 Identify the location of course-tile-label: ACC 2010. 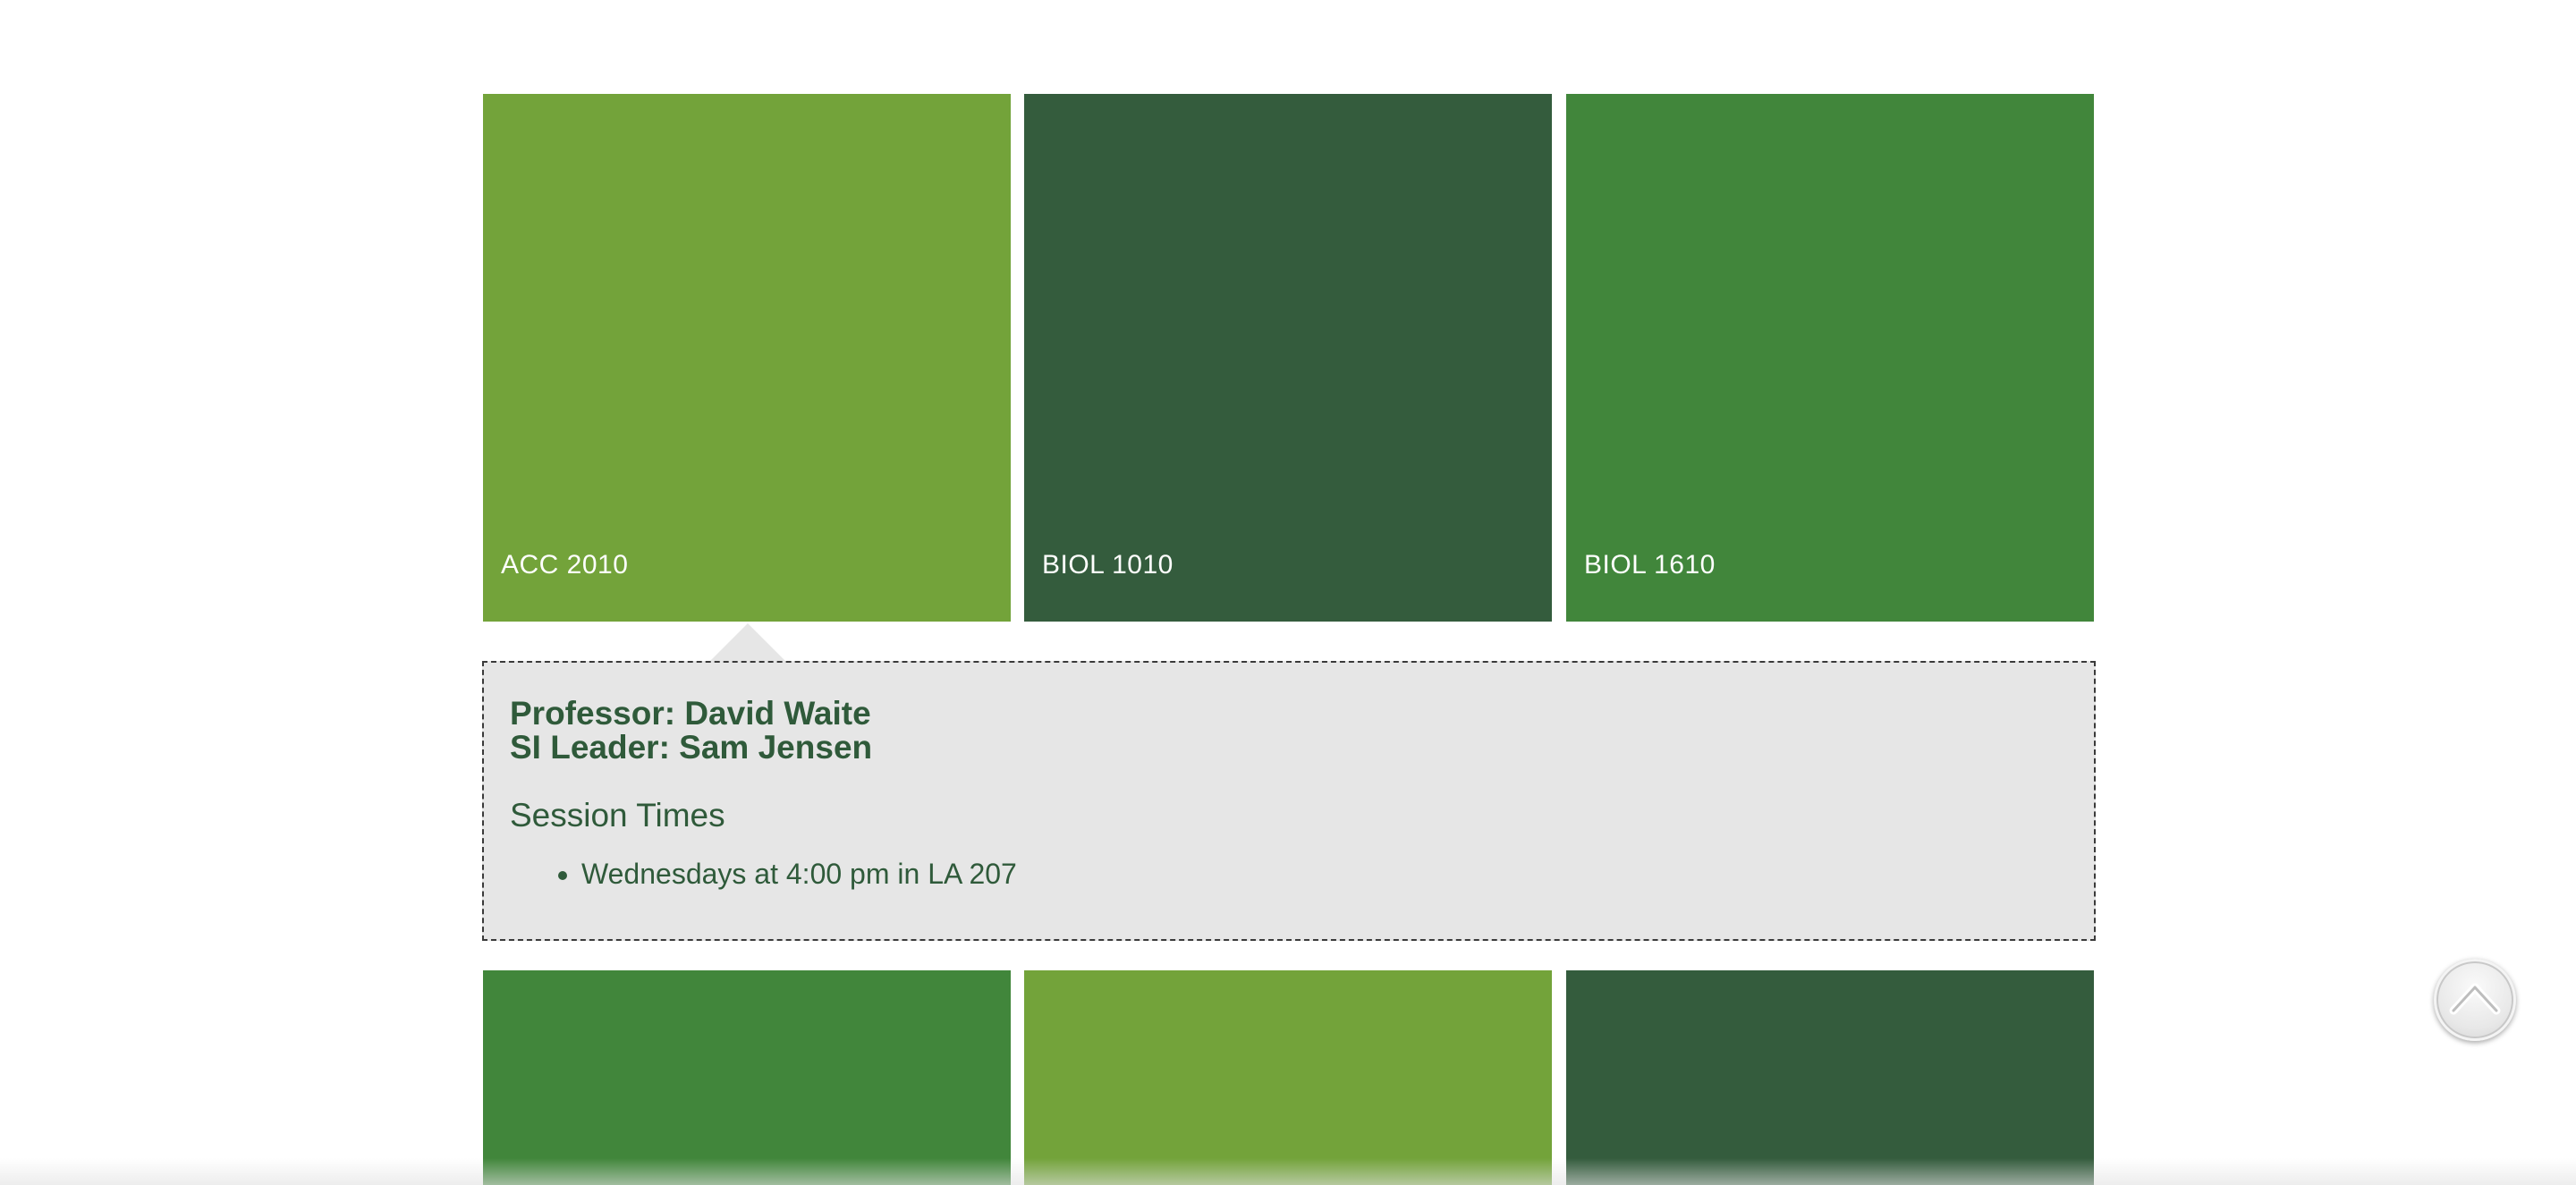
(565, 565).